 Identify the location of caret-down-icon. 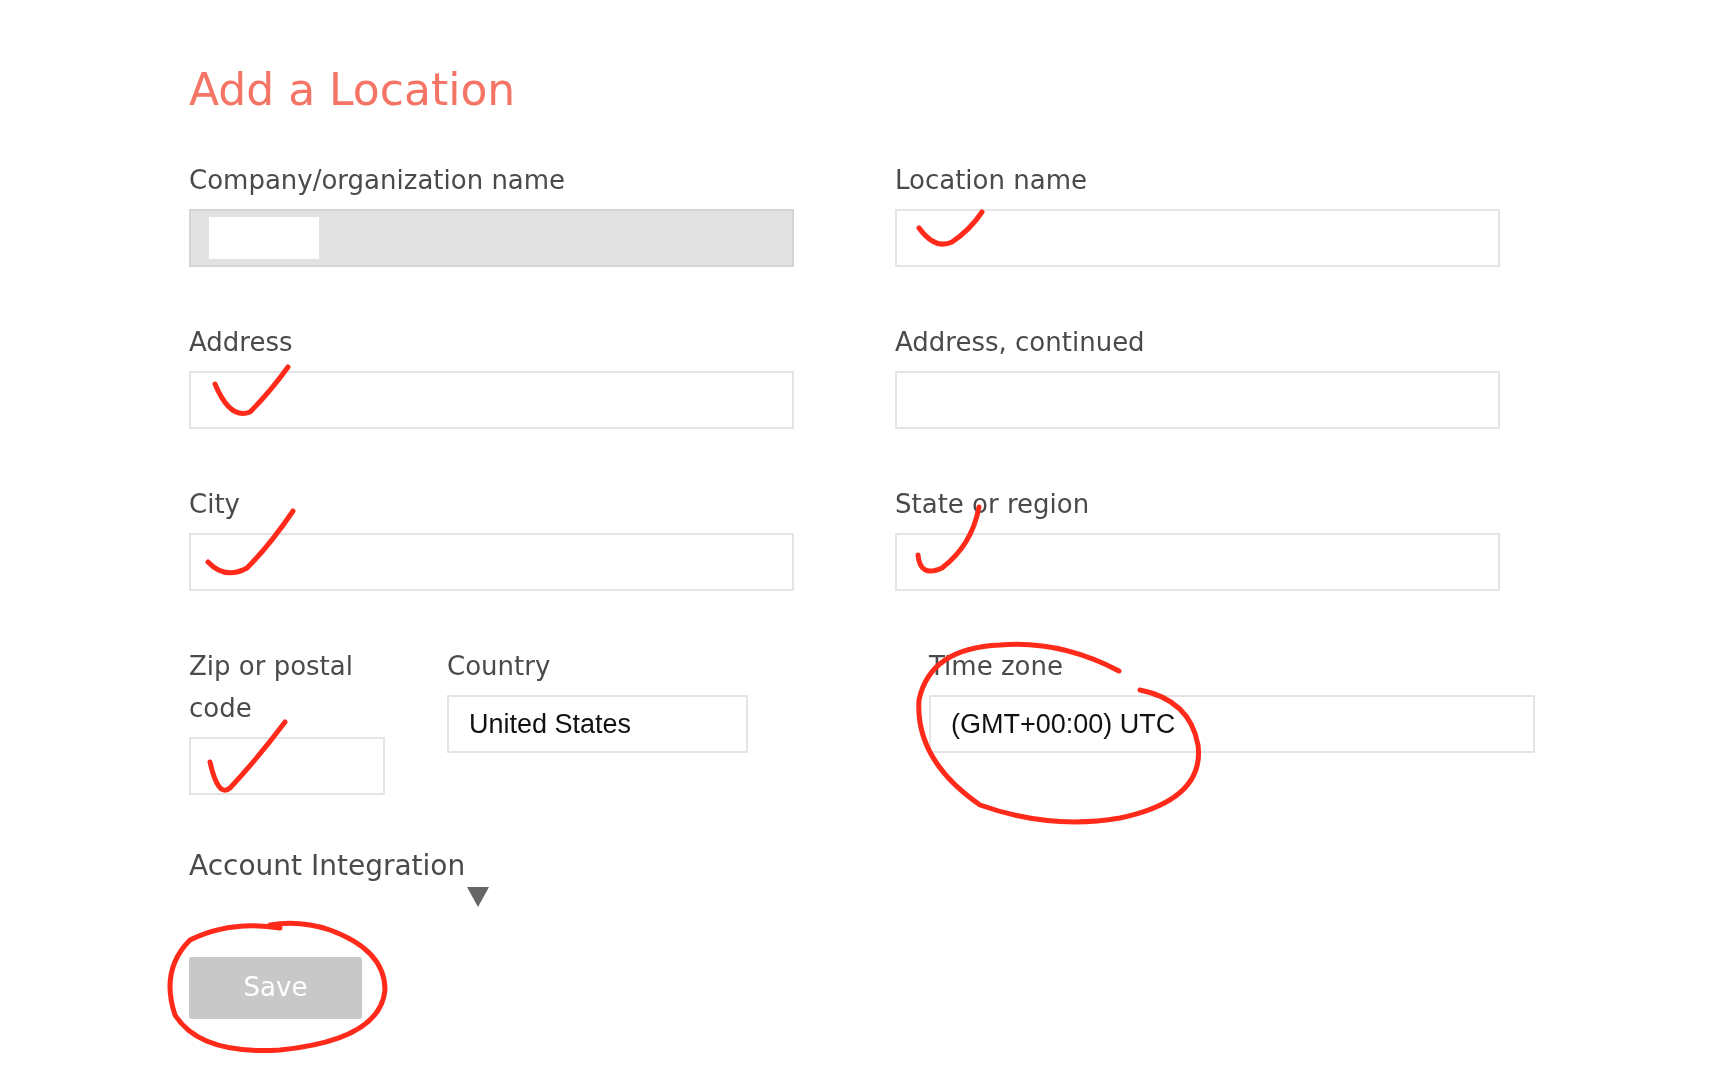
(478, 896).